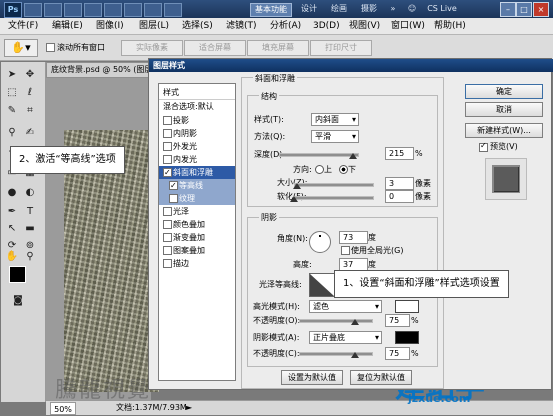 This screenshot has height=416, width=553. What do you see at coordinates (397, 320) in the screenshot?
I see `highlight-opacity-field: 75` at bounding box center [397, 320].